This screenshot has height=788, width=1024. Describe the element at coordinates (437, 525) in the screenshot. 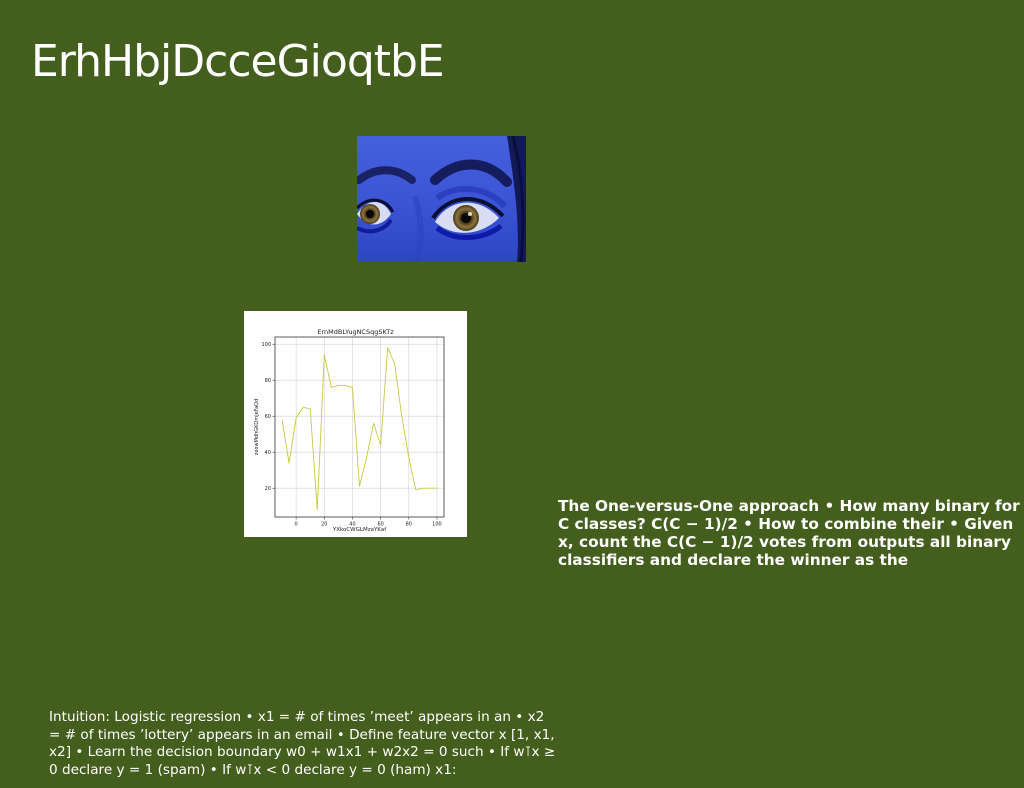

I see `x-tick-label: 100` at that location.